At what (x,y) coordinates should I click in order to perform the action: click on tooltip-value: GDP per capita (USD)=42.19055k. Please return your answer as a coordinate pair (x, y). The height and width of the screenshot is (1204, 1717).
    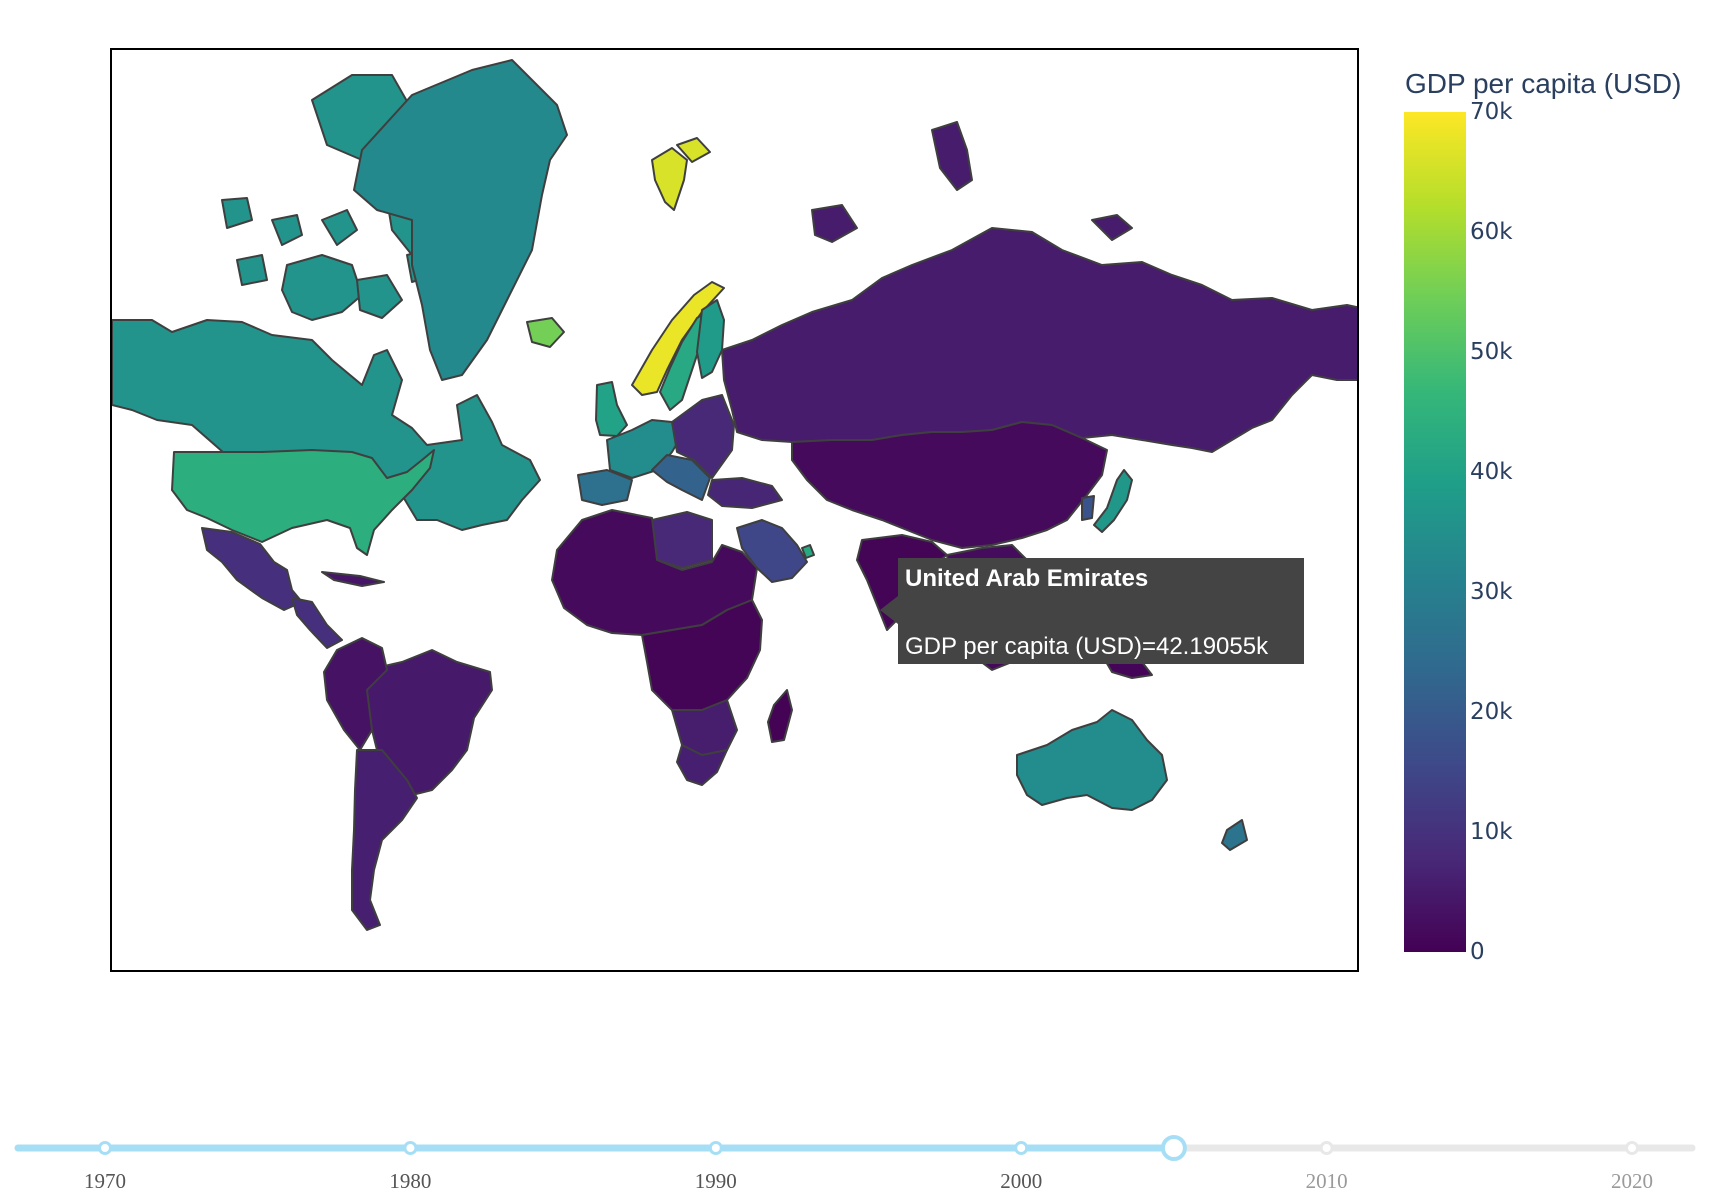
    Looking at the image, I should click on (1087, 646).